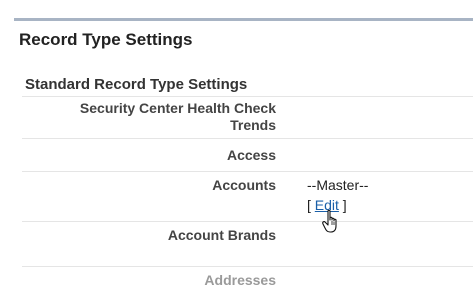  What do you see at coordinates (177, 108) in the screenshot?
I see `row-label-line1: Security Center Health Check` at bounding box center [177, 108].